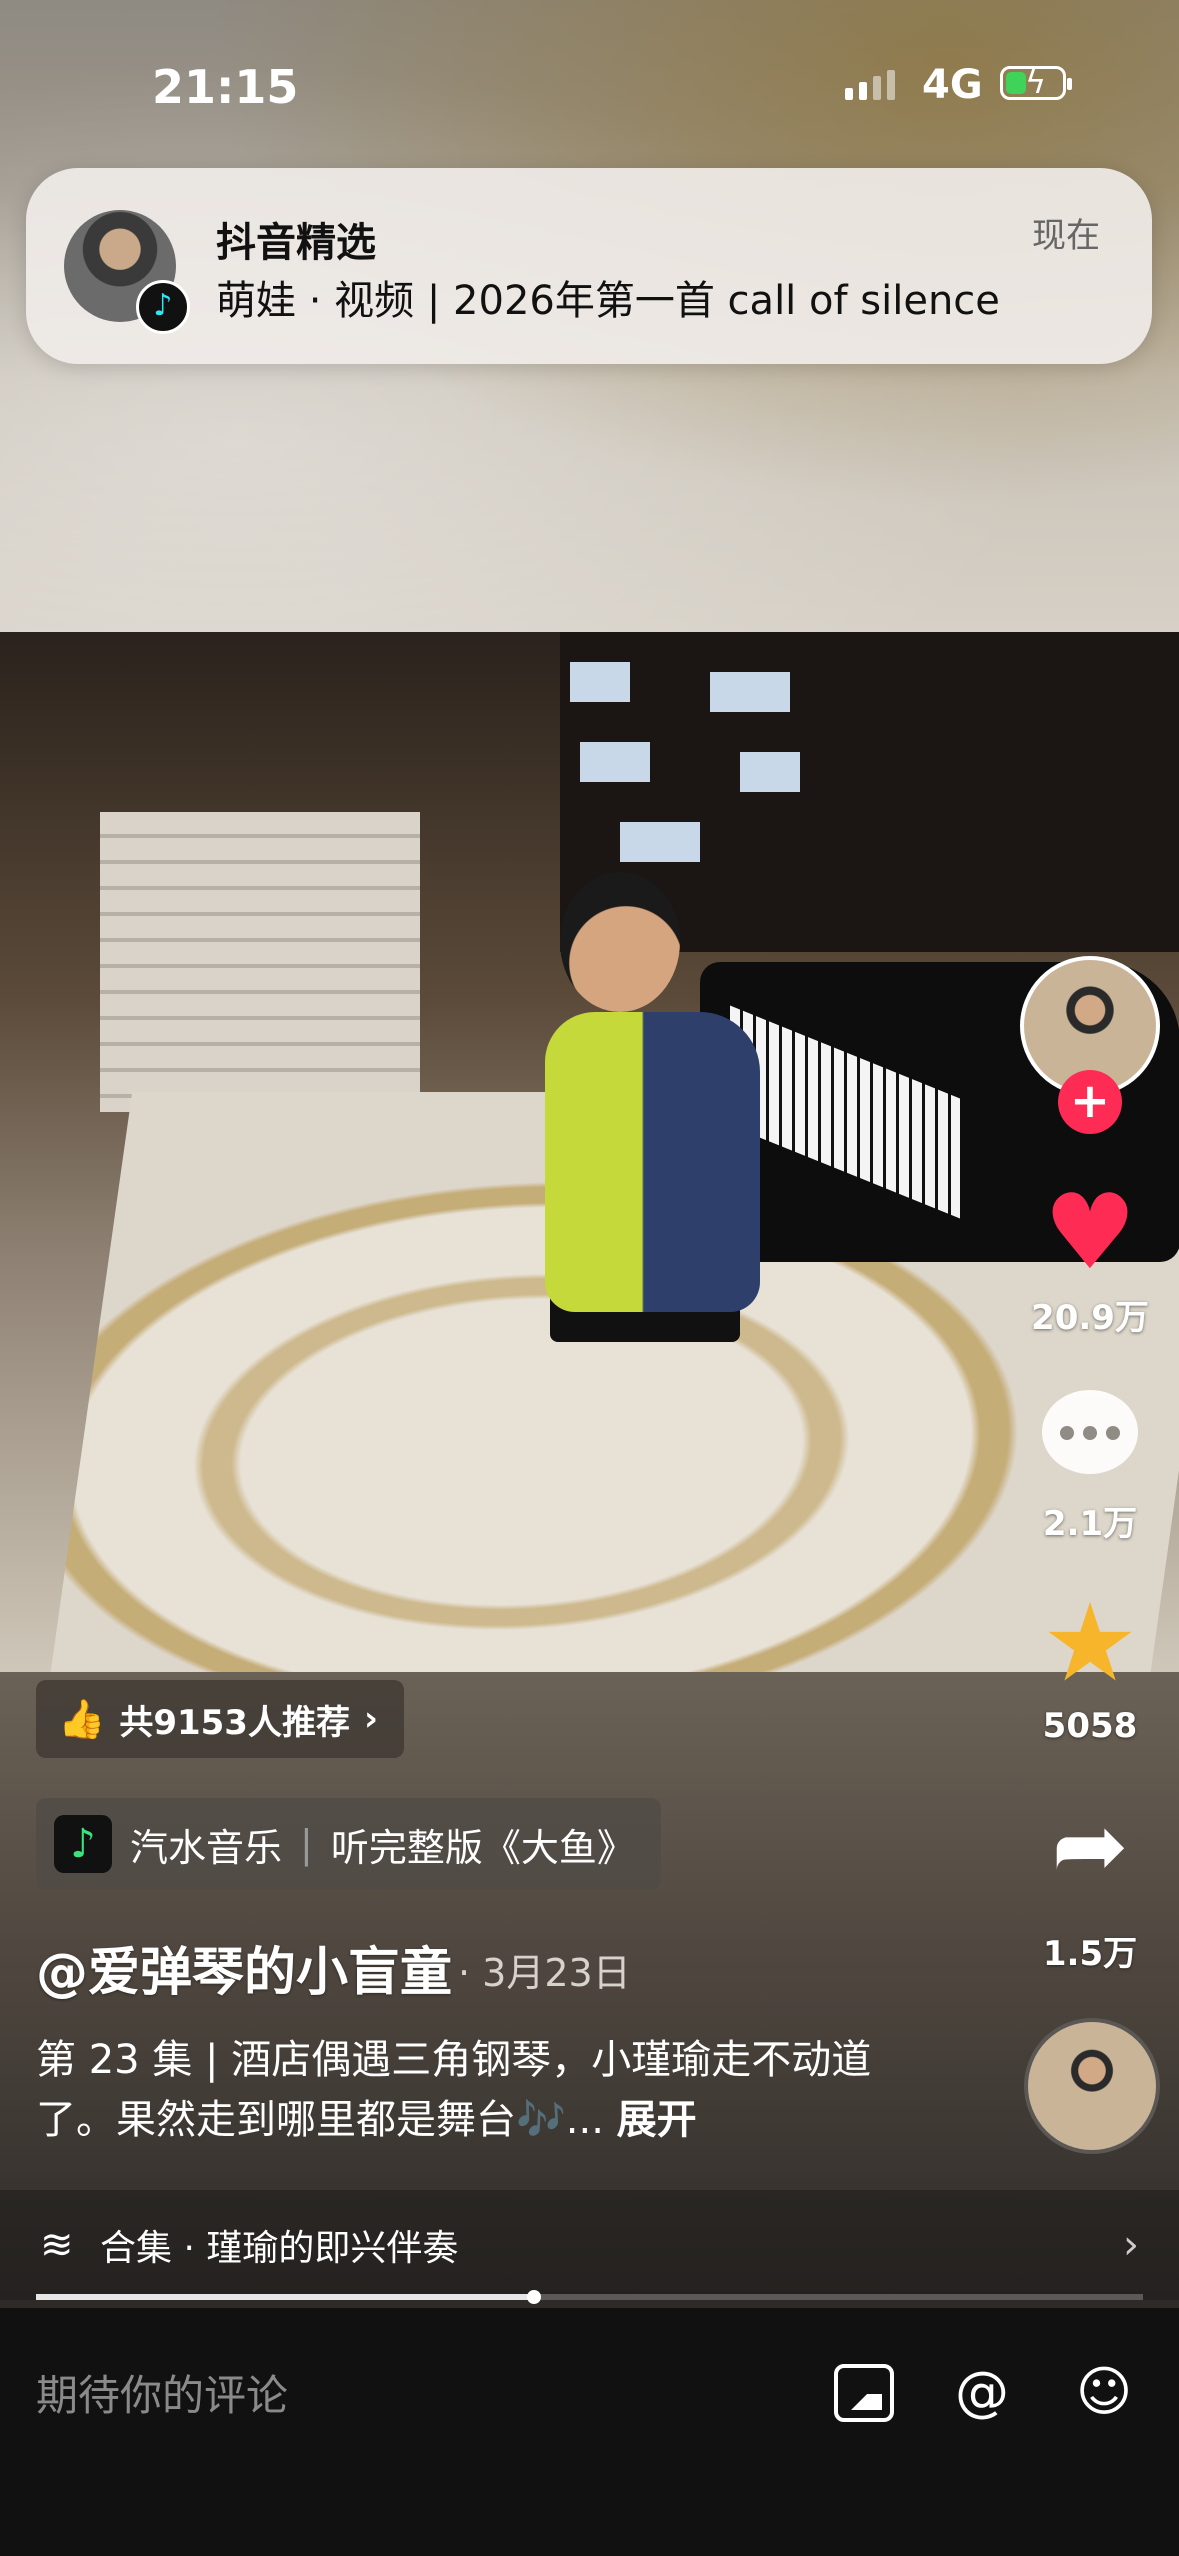  What do you see at coordinates (1092, 2086) in the screenshot?
I see `music-disc` at bounding box center [1092, 2086].